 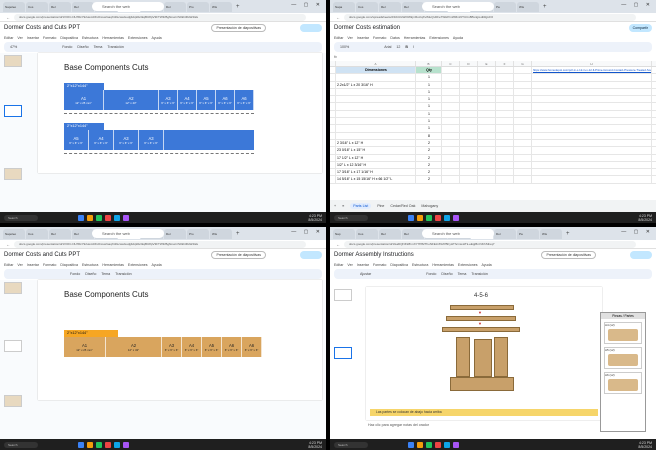 What do you see at coordinates (82, 47) in the screenshot?
I see `toolbar-item: Diseño` at bounding box center [82, 47].